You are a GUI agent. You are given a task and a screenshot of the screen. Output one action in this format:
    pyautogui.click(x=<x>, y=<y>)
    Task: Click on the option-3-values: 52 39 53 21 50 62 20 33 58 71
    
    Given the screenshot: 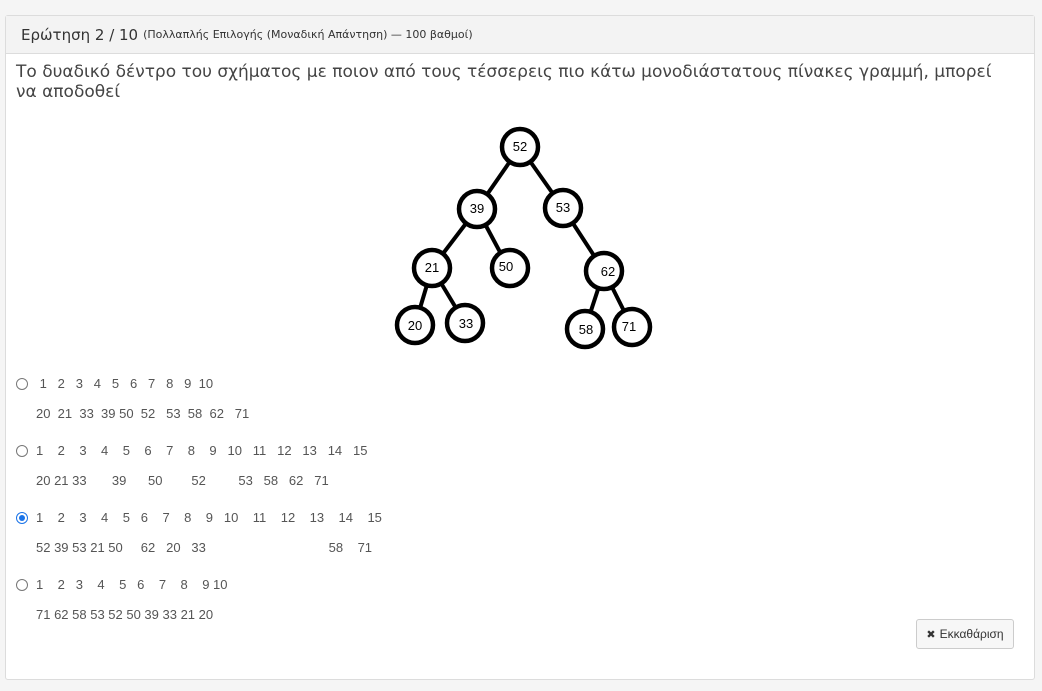 What is the action you would take?
    pyautogui.click(x=204, y=547)
    